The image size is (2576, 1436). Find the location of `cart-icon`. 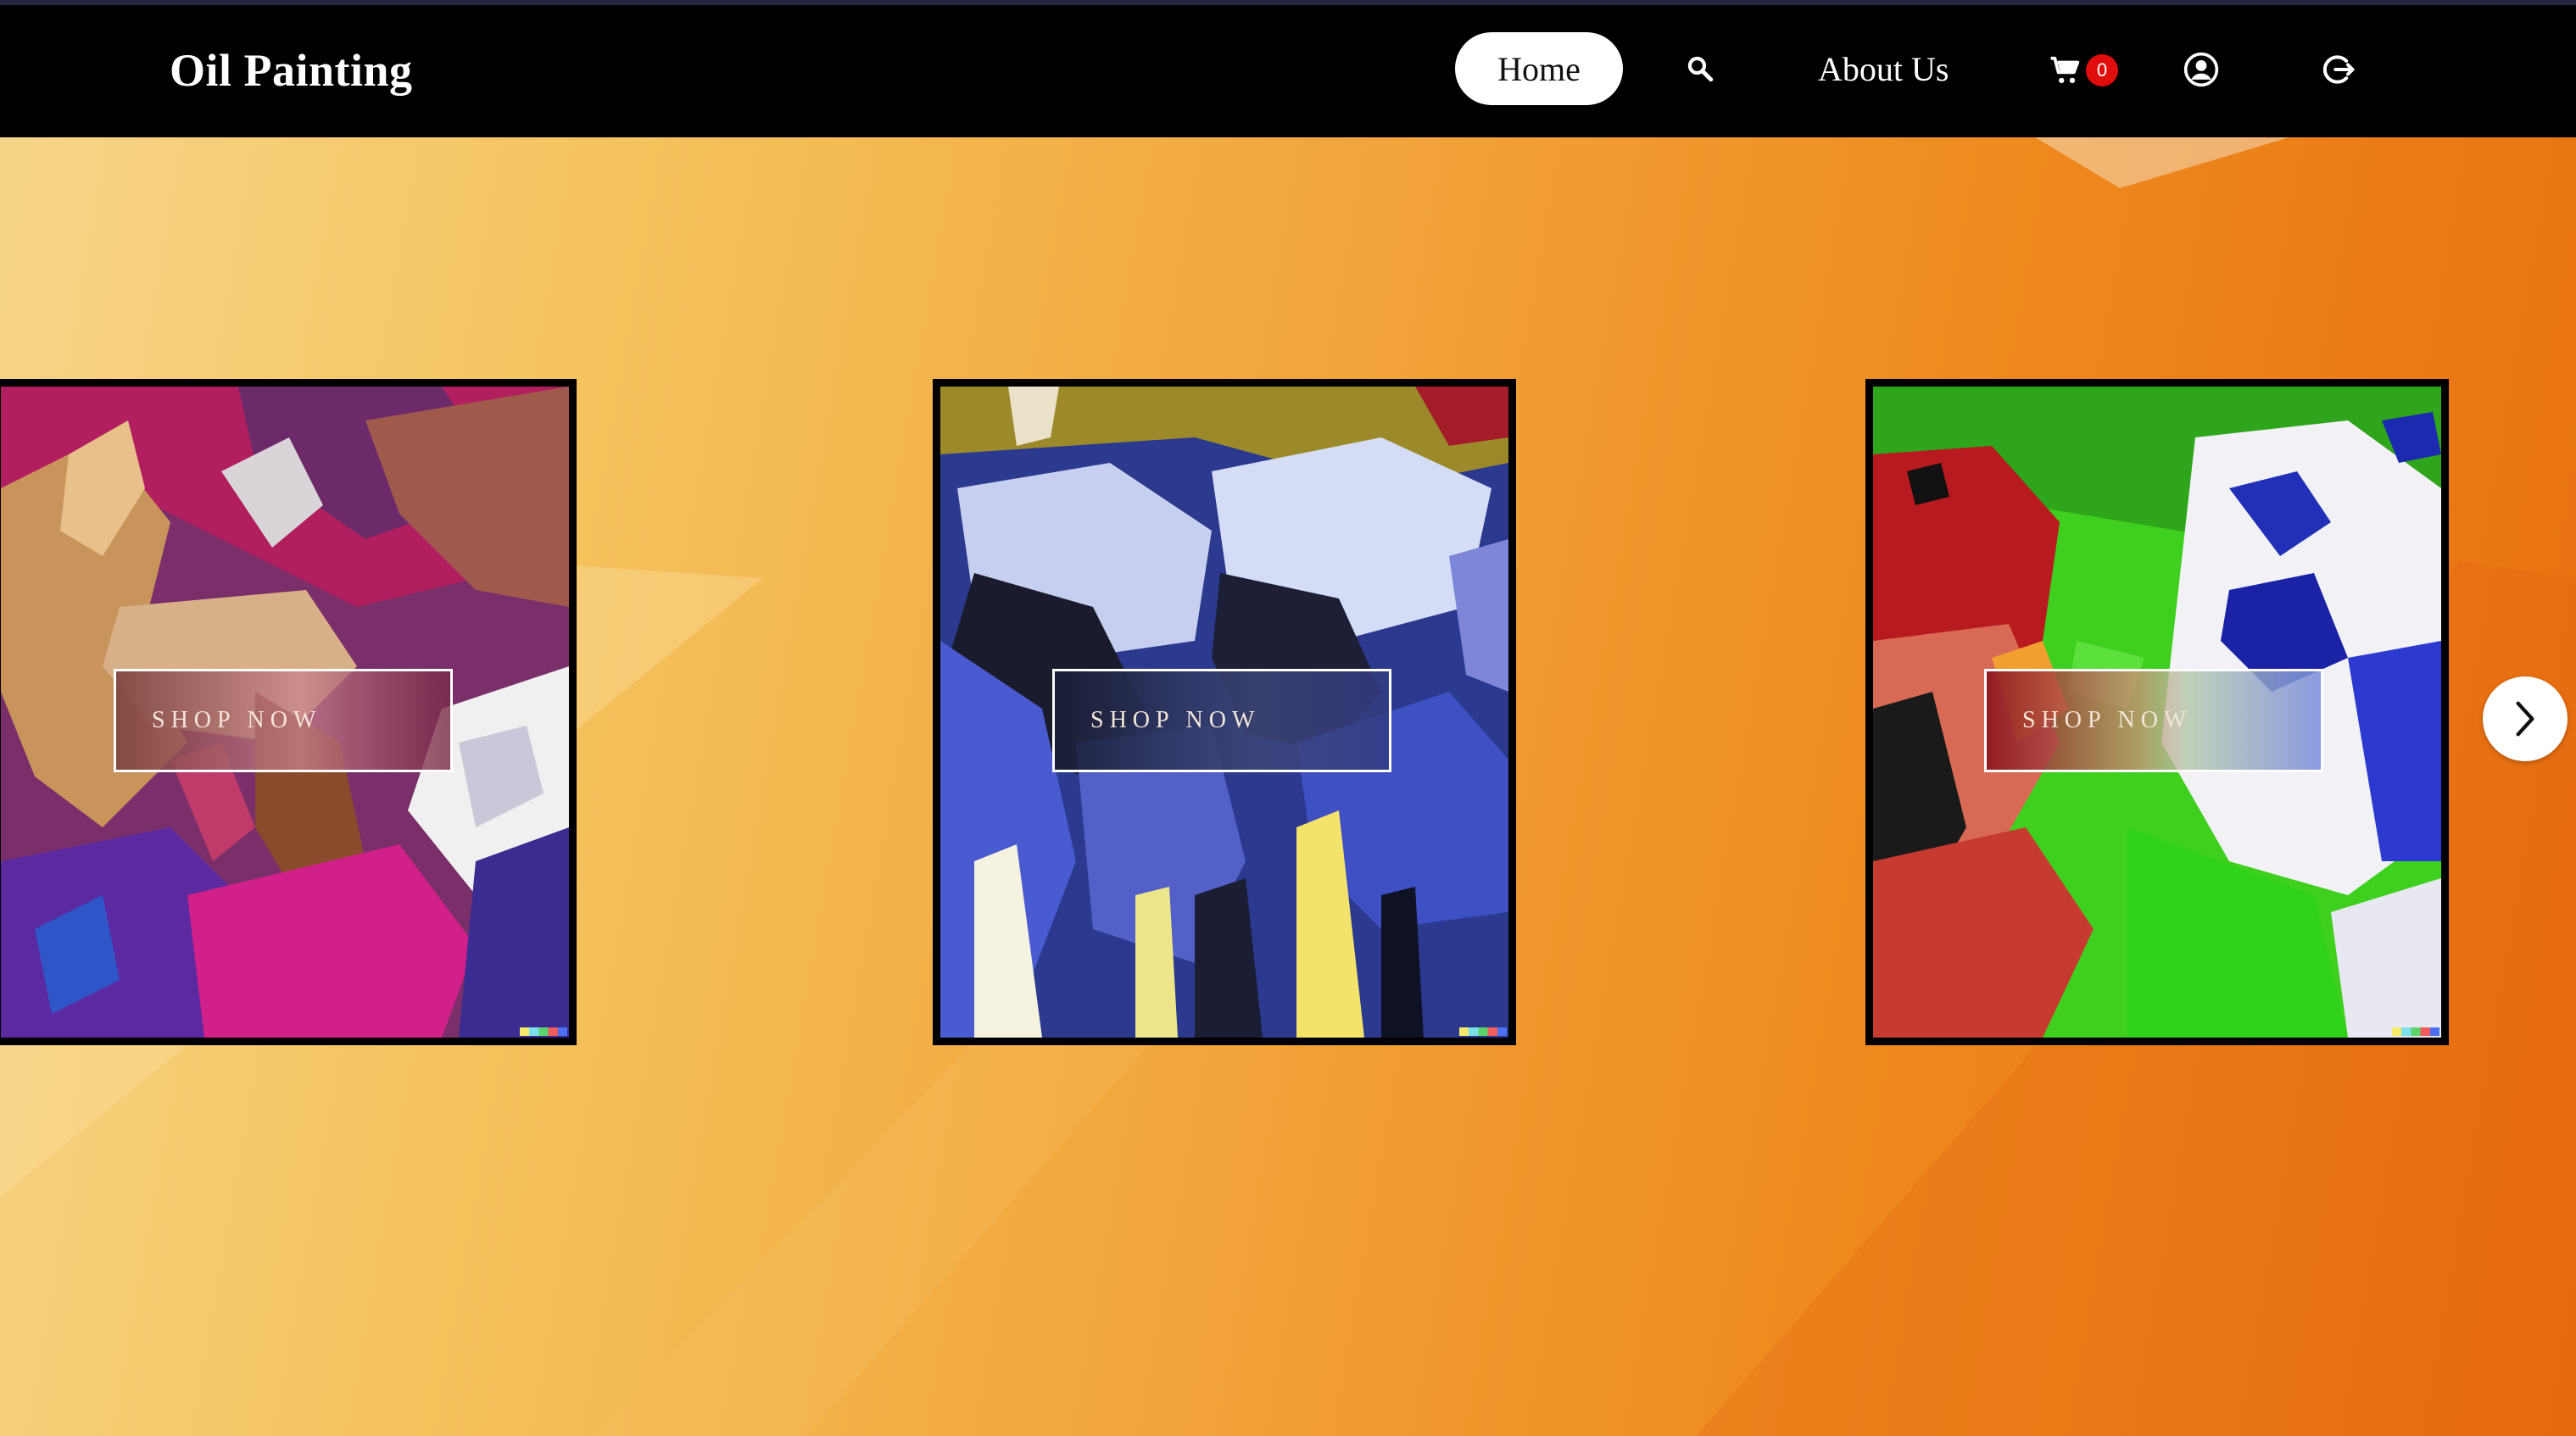

cart-icon is located at coordinates (2066, 72).